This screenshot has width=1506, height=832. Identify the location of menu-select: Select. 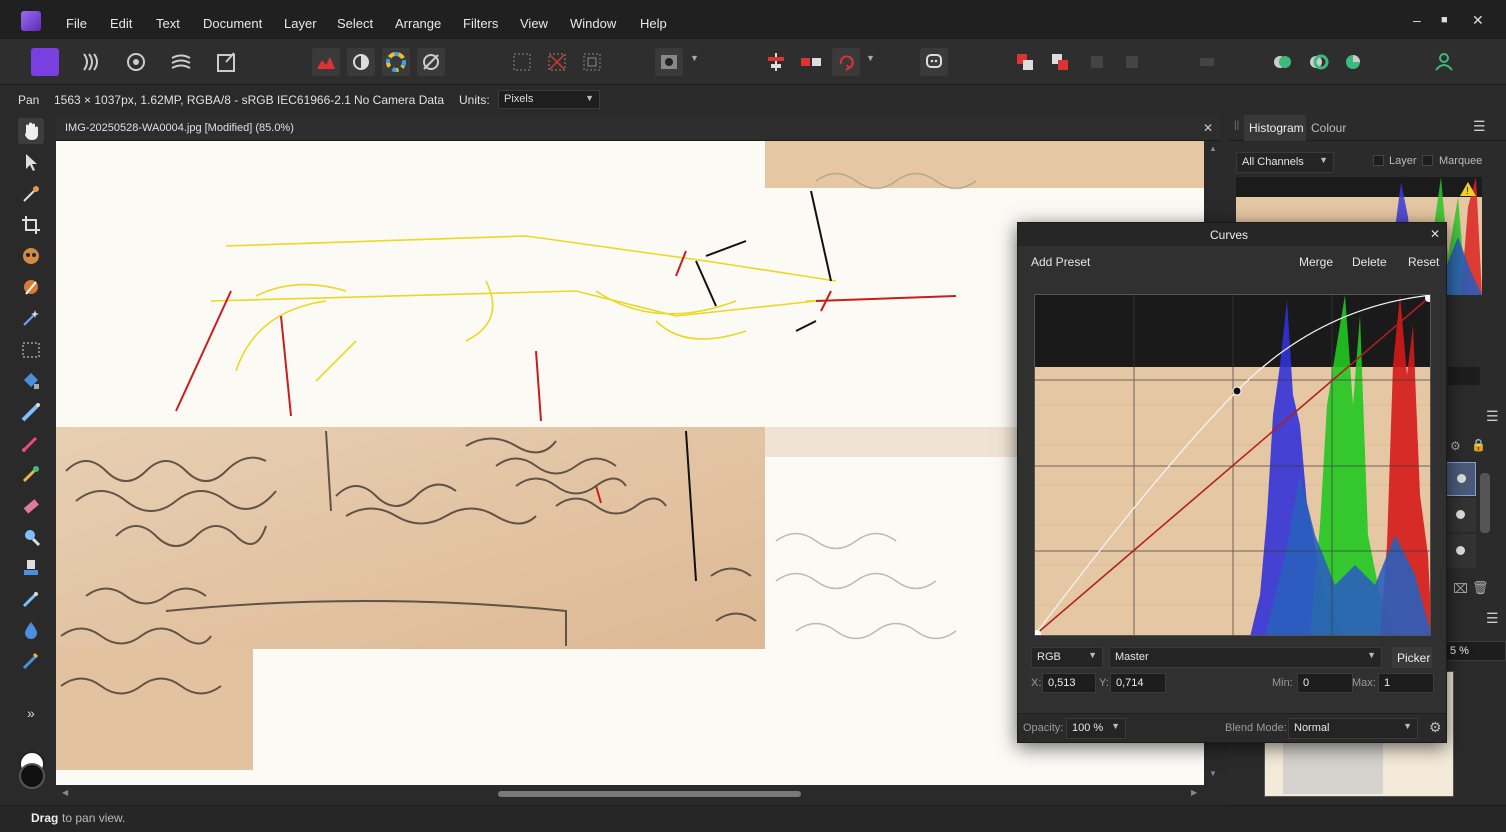
(355, 23).